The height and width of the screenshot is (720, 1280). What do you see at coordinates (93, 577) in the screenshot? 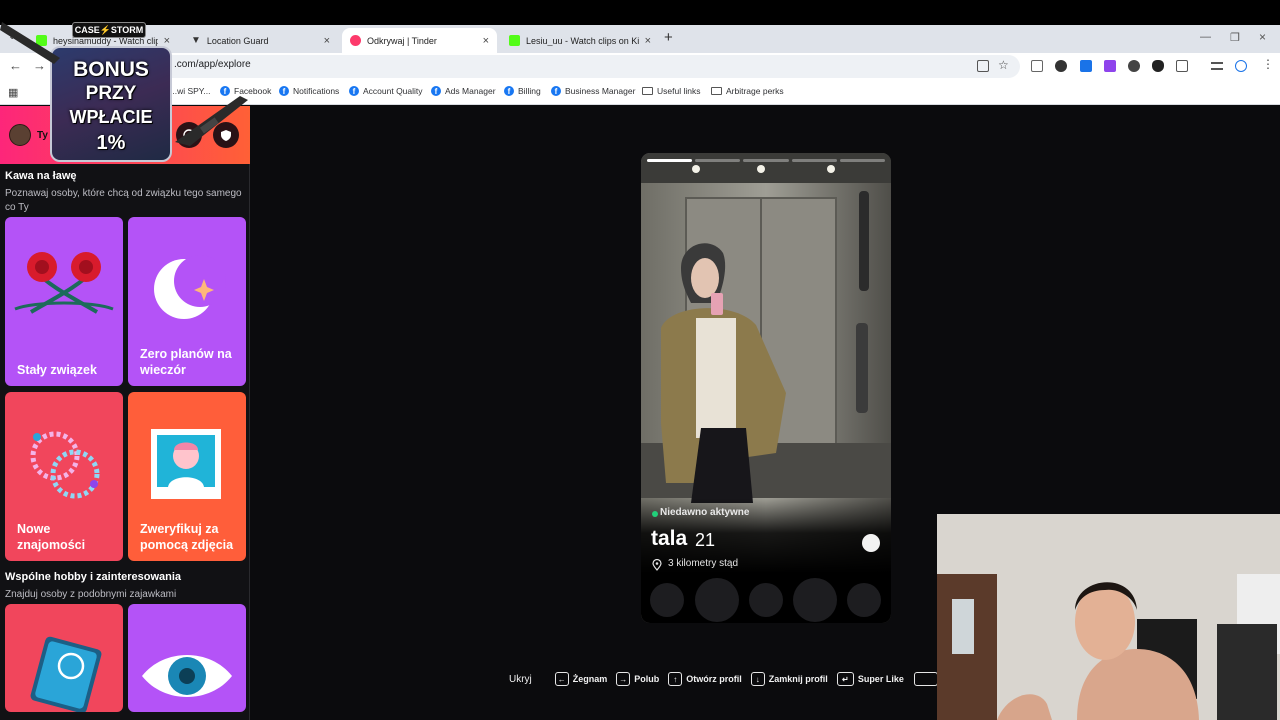
I see `section-title: Wspólne hobby i zainteresowania` at bounding box center [93, 577].